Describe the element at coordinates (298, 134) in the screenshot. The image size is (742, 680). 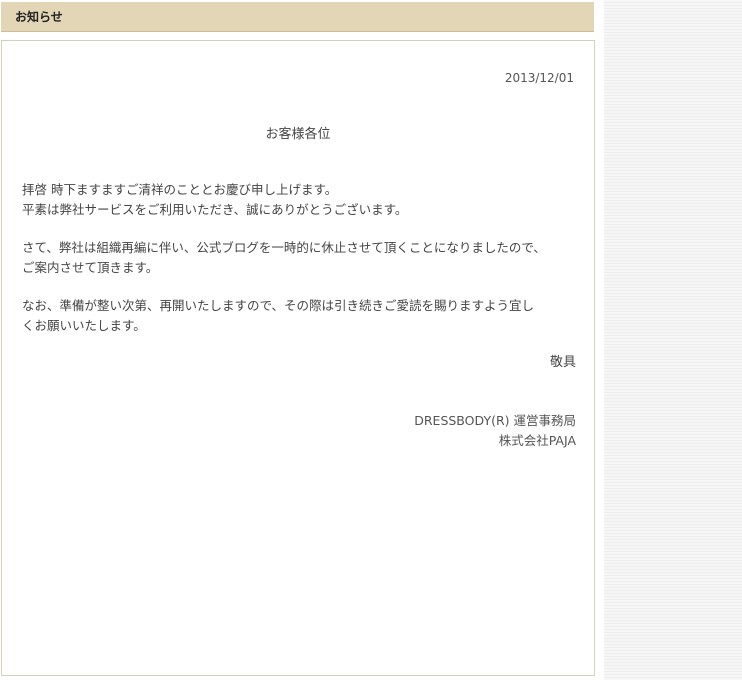
I see `notice-salutation: お客様各位` at that location.